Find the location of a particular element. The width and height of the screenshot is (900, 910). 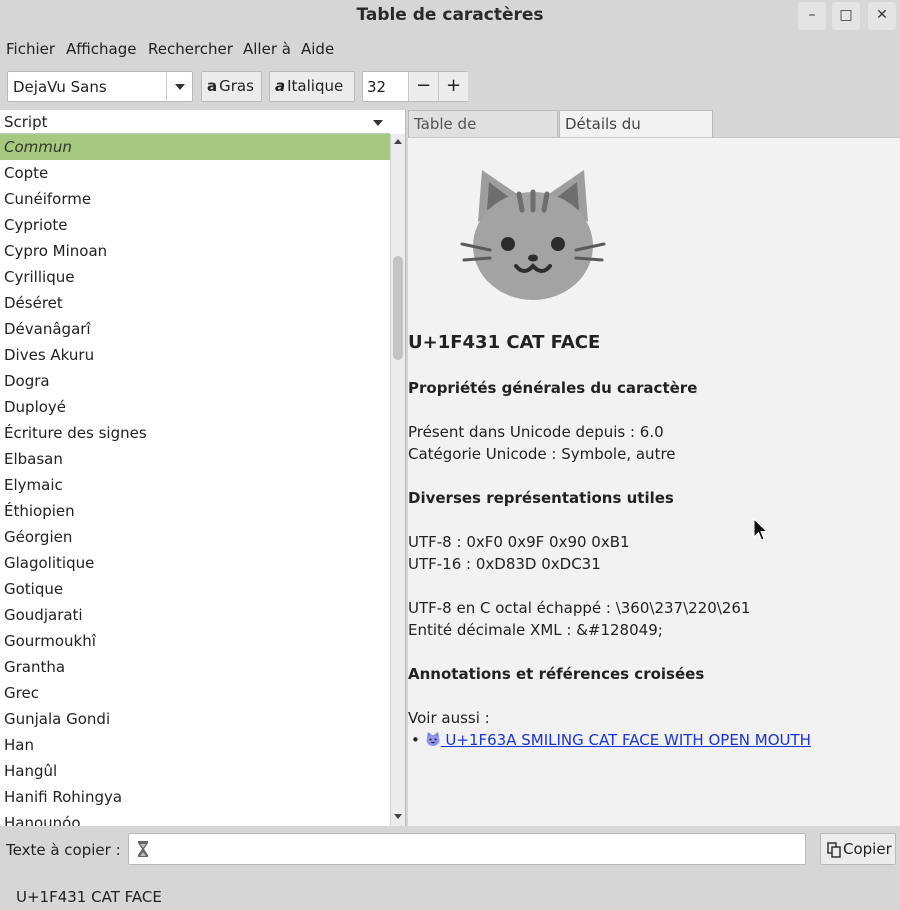

scroll-down-arrow-icon is located at coordinates (398, 816).